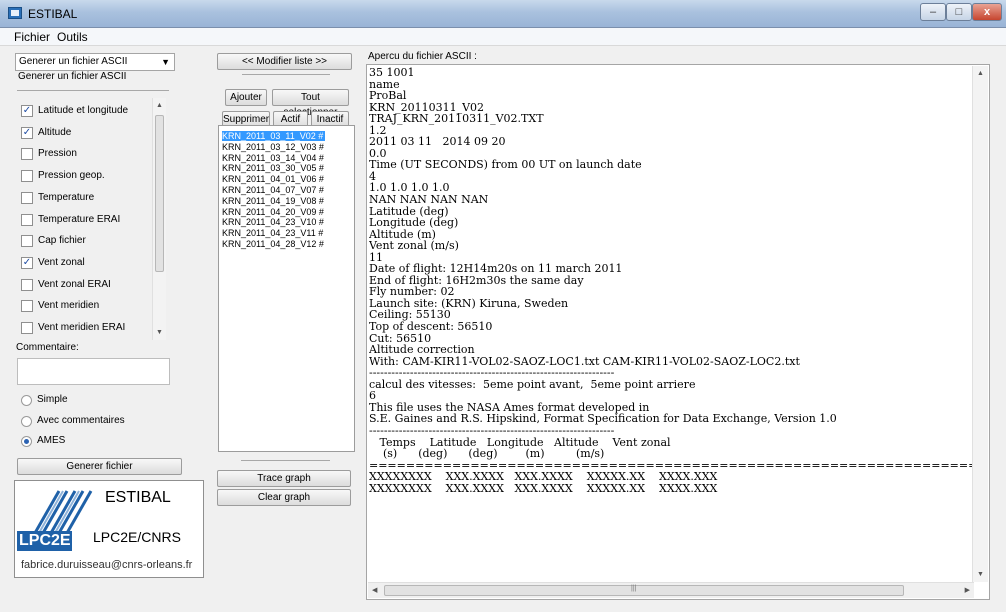 This screenshot has height=612, width=1006. I want to click on format-radio-option: Avec commentaires, so click(73, 421).